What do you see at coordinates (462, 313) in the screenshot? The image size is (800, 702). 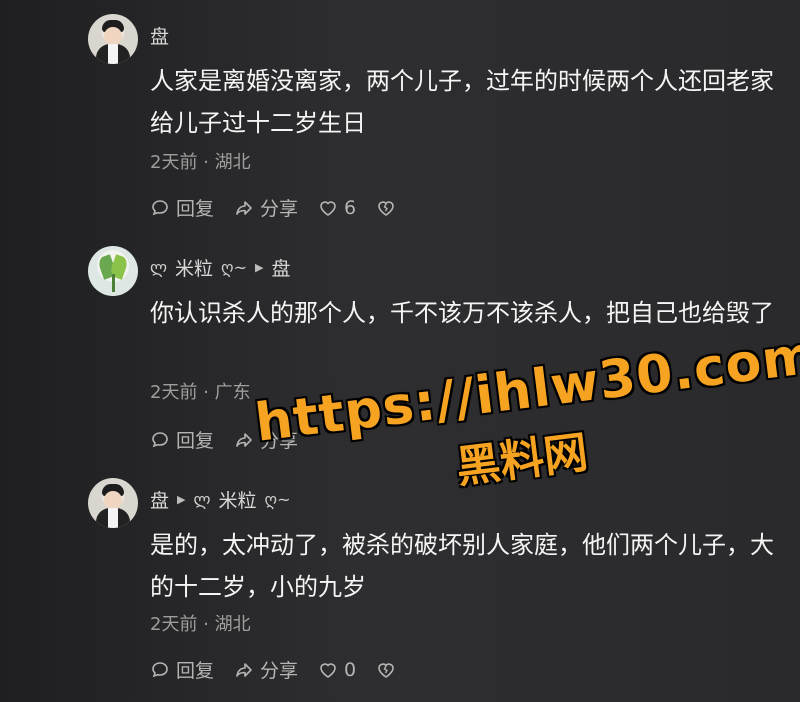 I see `comment-text: 你认识杀人的那个人，千不该万不该杀人，把自己也给毁了` at bounding box center [462, 313].